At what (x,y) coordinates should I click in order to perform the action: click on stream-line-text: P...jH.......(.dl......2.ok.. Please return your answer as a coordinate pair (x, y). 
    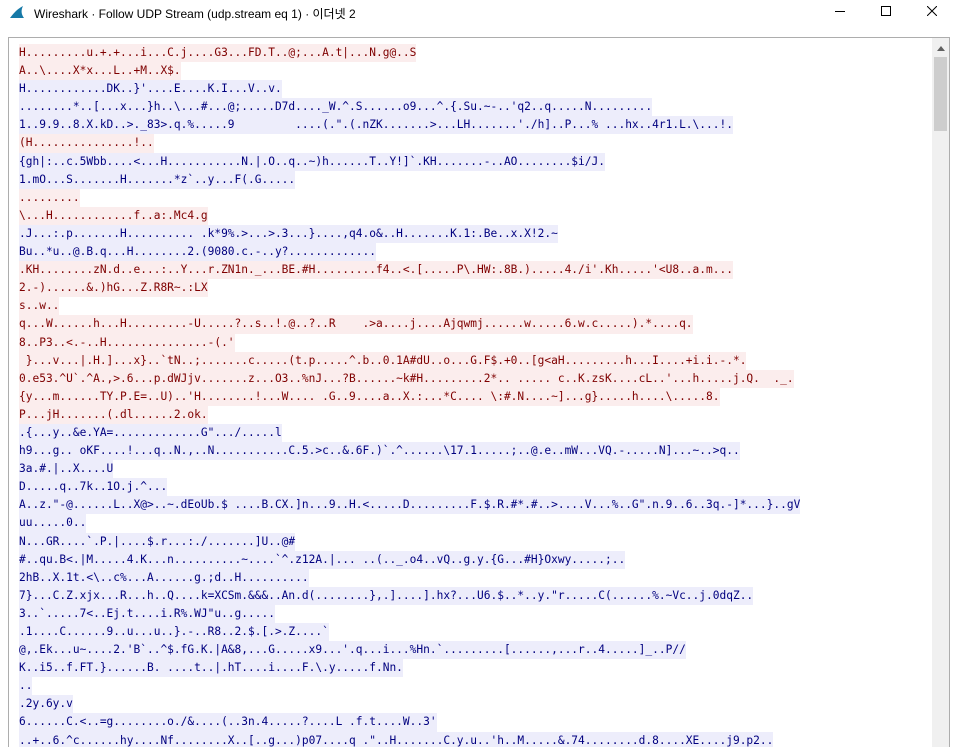
    Looking at the image, I should click on (113, 414).